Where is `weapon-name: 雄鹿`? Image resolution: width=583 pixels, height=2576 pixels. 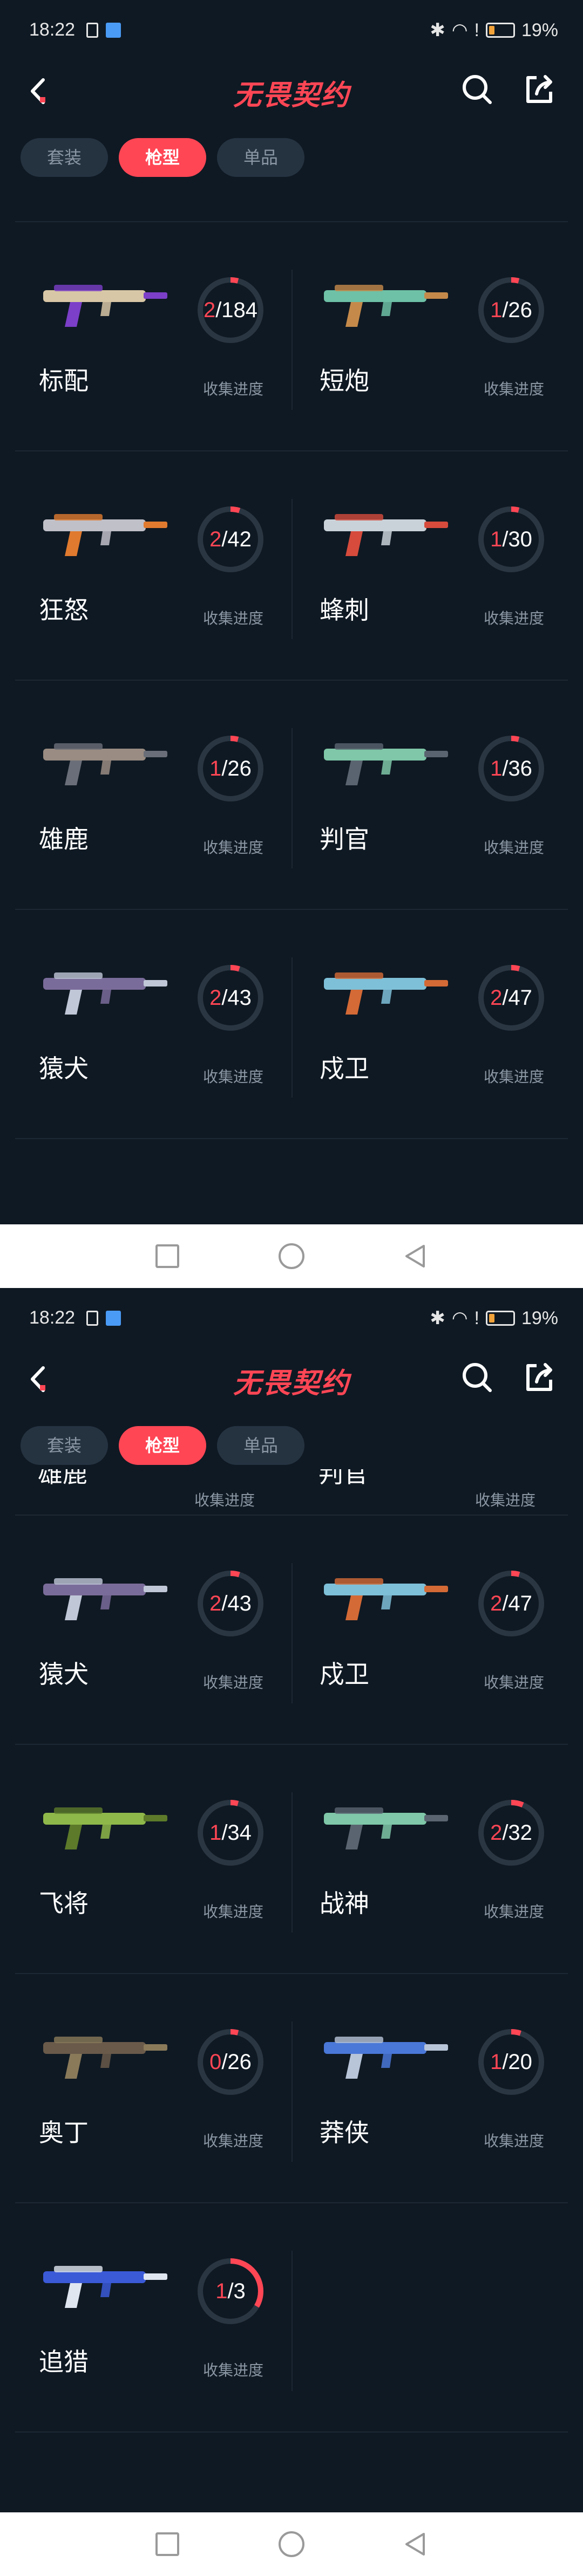 weapon-name: 雄鹿 is located at coordinates (64, 839).